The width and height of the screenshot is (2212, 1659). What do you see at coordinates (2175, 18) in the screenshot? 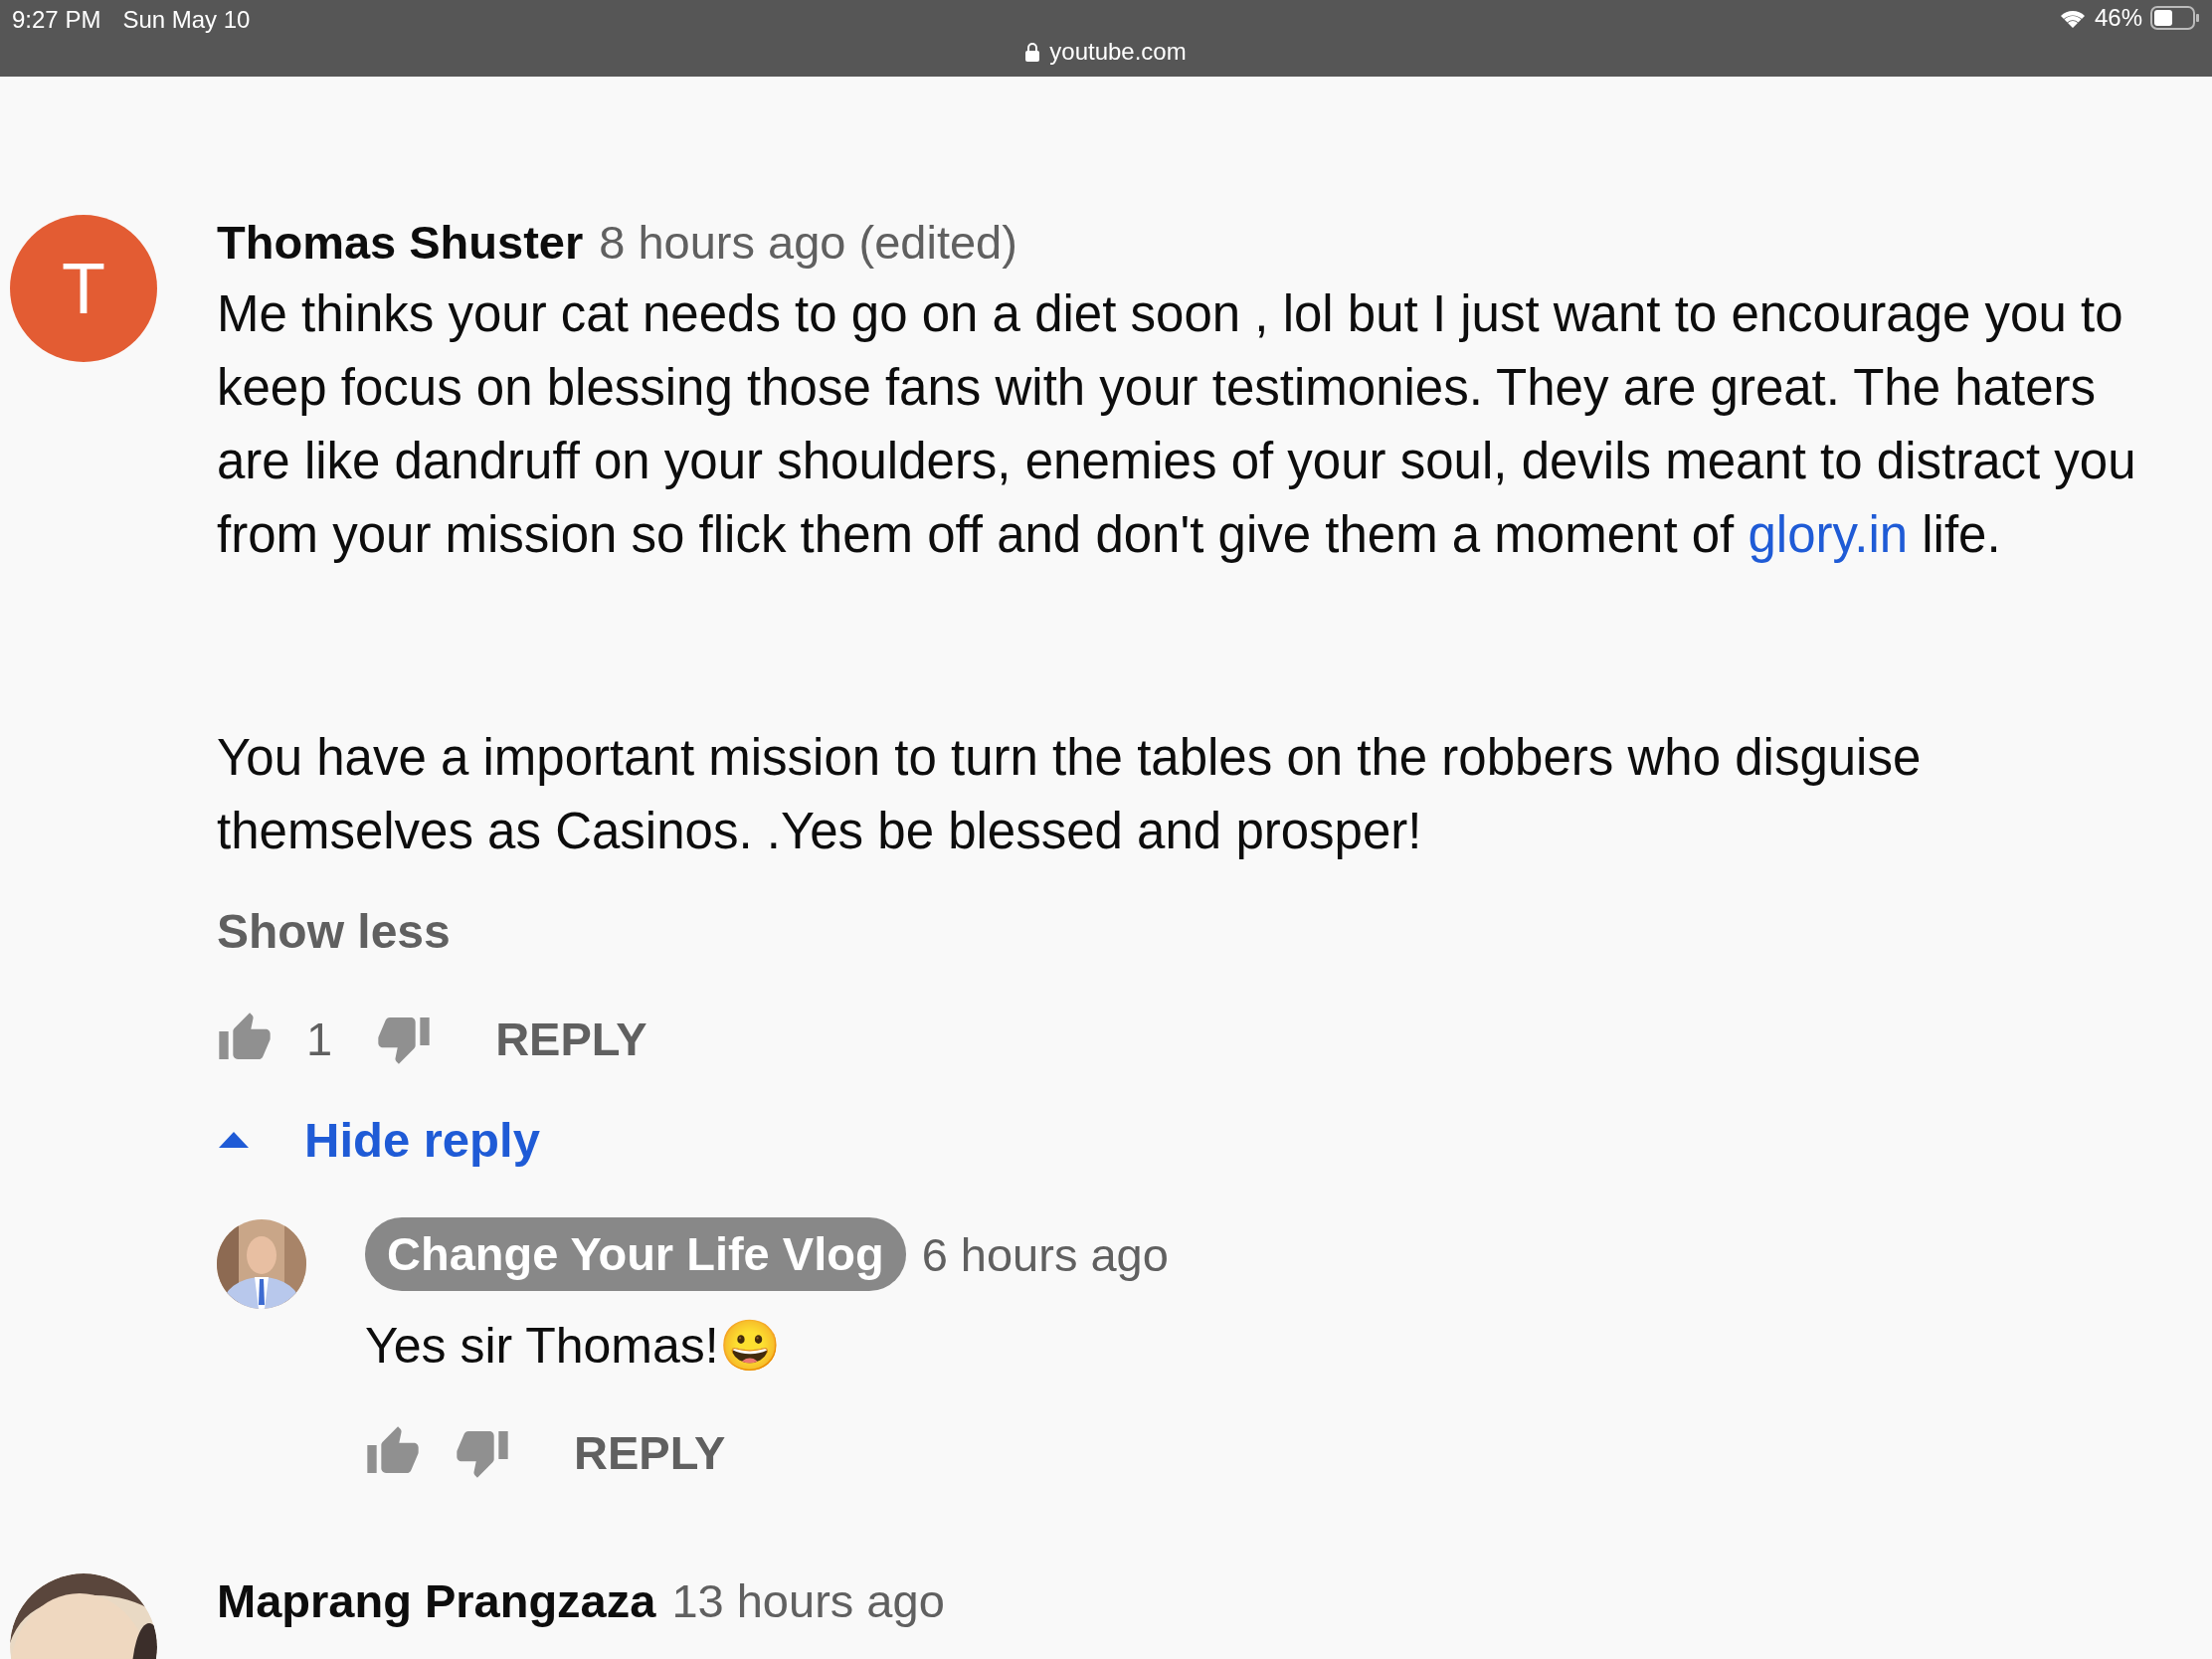
I see `battery-icon` at bounding box center [2175, 18].